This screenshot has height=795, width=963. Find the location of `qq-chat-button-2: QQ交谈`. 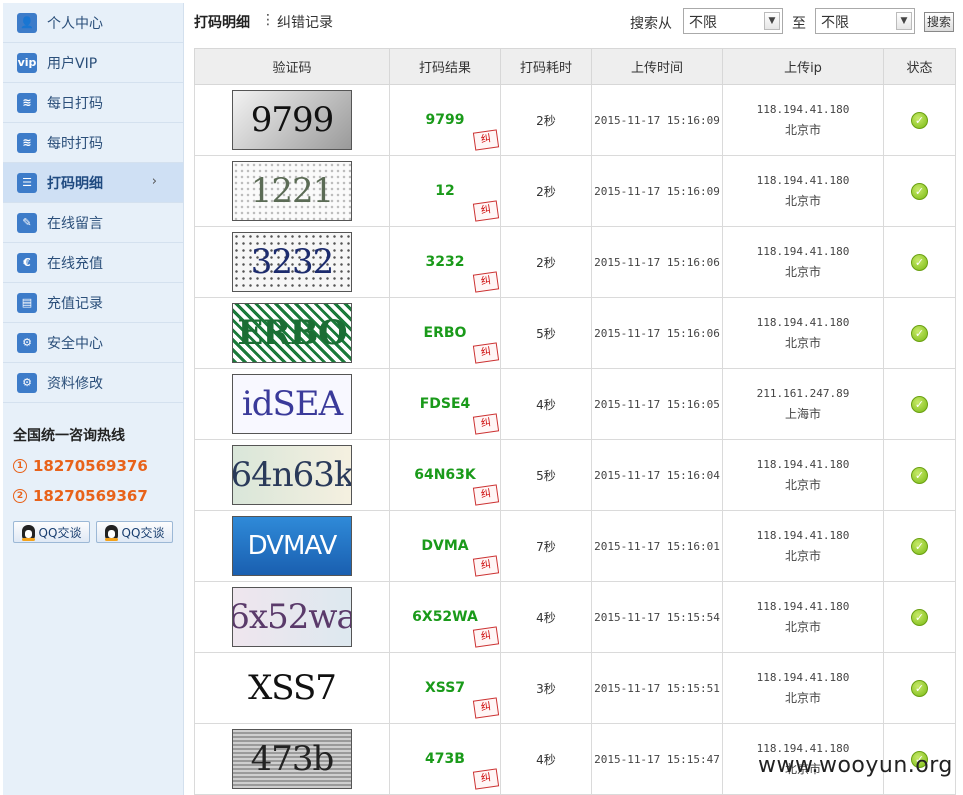

qq-chat-button-2: QQ交谈 is located at coordinates (134, 532).